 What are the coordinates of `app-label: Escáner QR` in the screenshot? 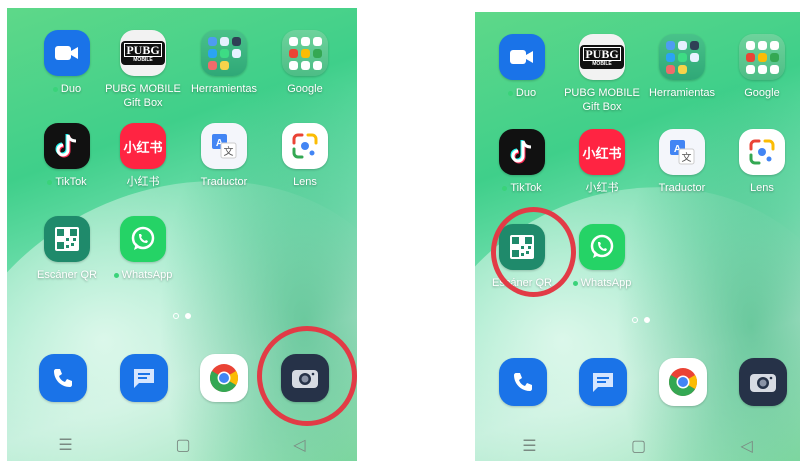 It's located at (67, 275).